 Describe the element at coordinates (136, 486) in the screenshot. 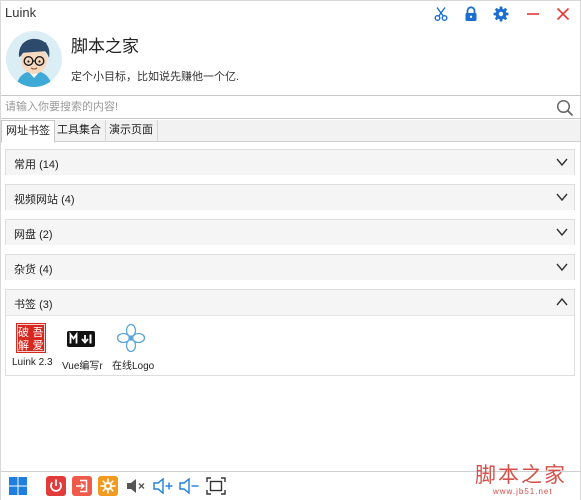

I see `mute-icon` at that location.